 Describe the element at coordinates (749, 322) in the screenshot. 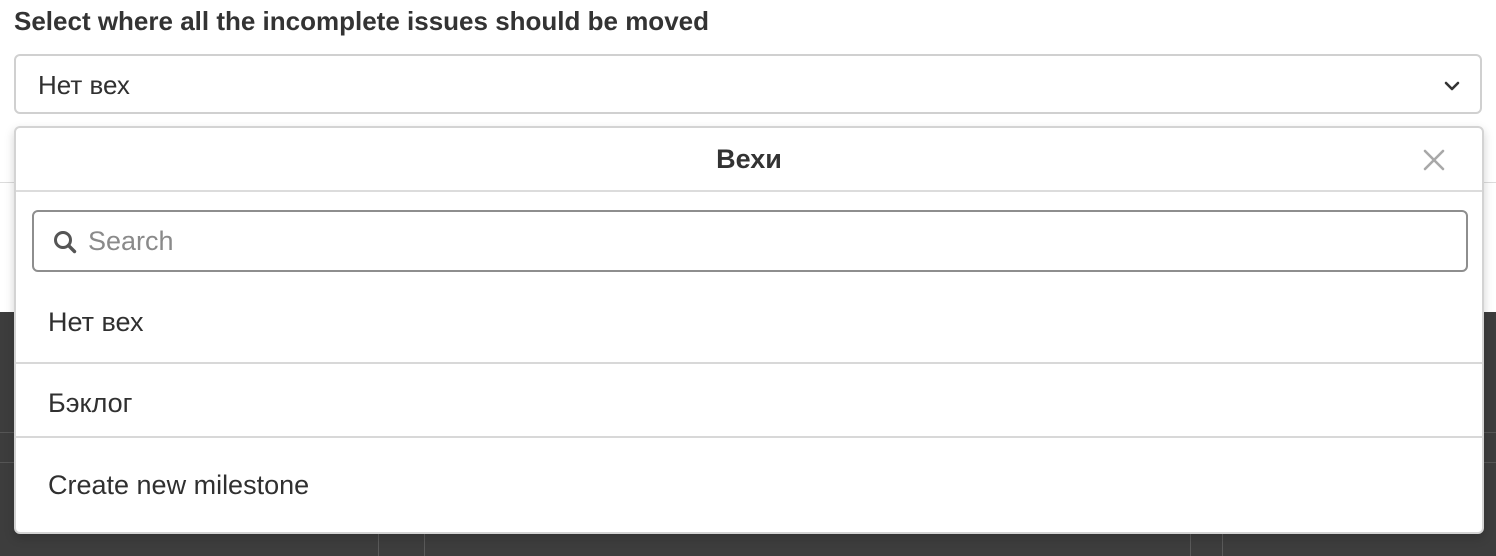

I see `option-no-milestone: Нет вех` at that location.